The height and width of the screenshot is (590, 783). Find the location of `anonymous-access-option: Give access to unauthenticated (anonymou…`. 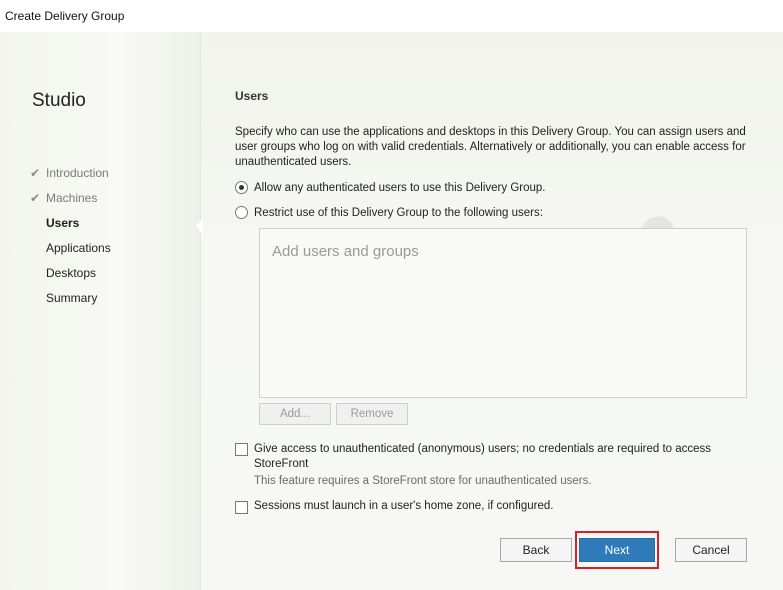

anonymous-access-option: Give access to unauthenticated (anonymou… is located at coordinates (495, 457).